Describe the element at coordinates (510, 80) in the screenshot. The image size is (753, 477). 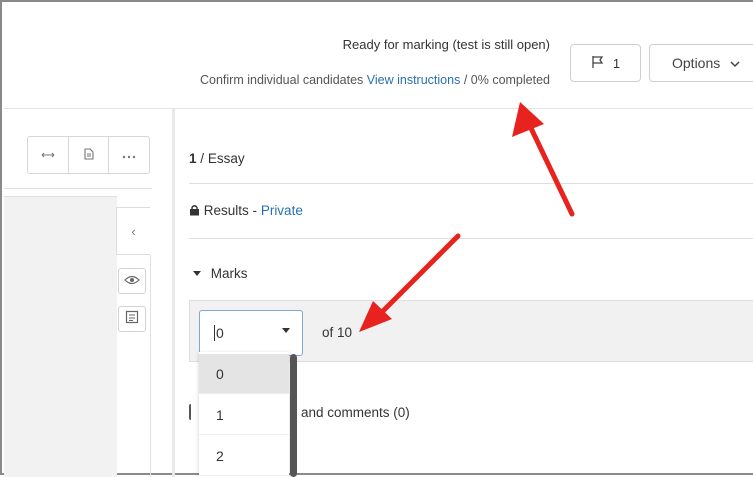
I see `progress-percent: 0% completed` at that location.